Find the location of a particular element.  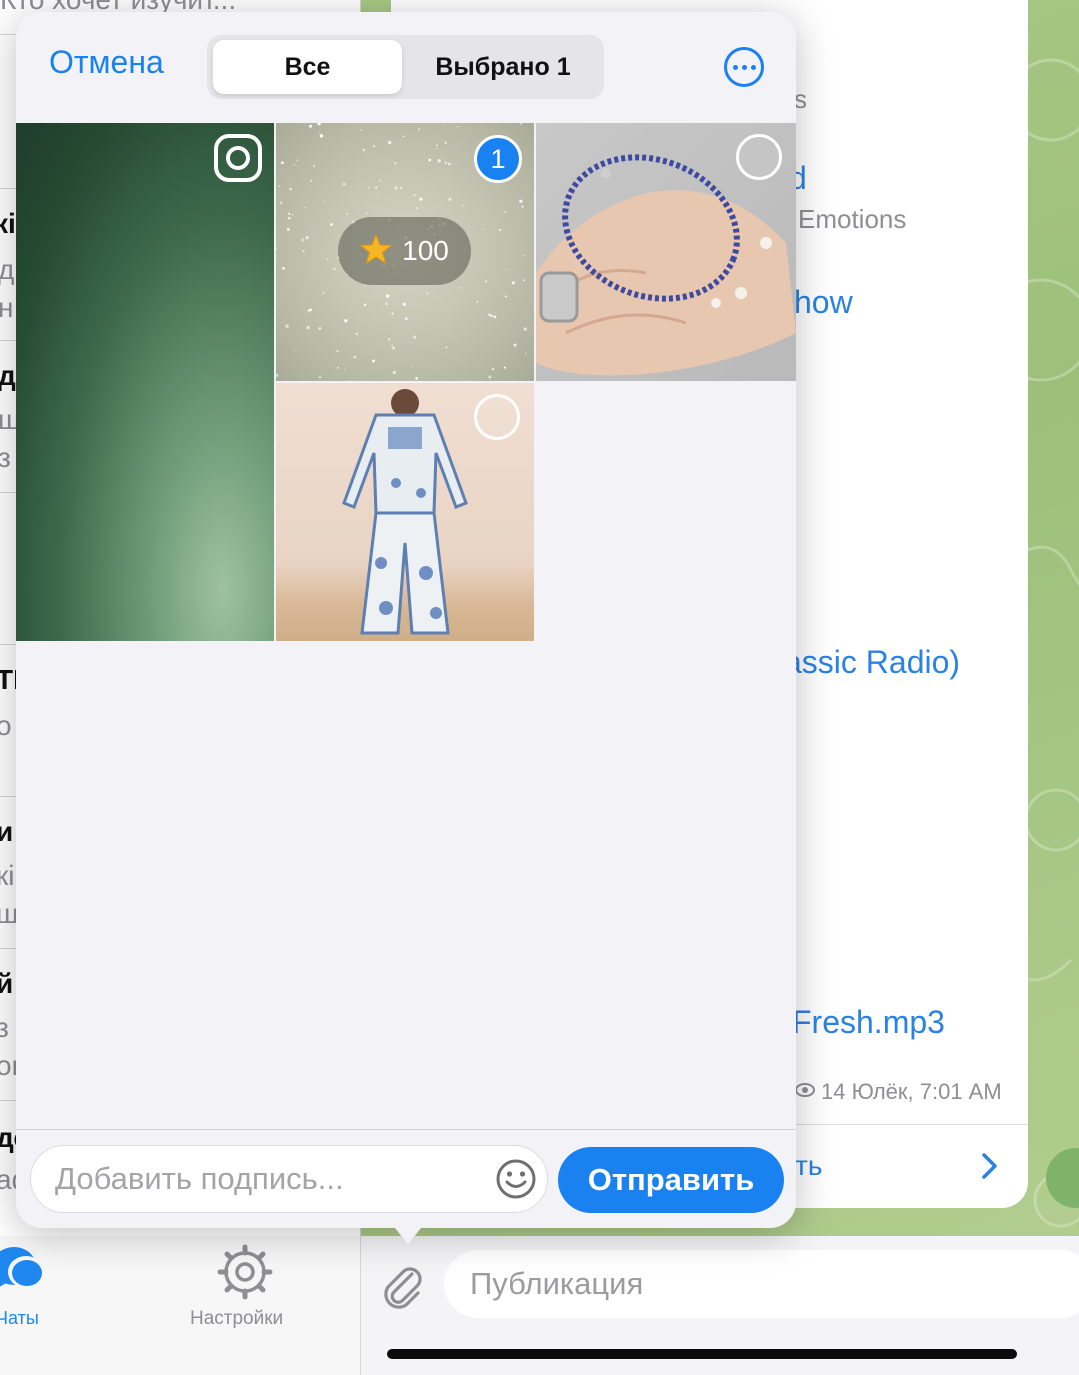

chat-name-fragment: кі is located at coordinates (8, 224).